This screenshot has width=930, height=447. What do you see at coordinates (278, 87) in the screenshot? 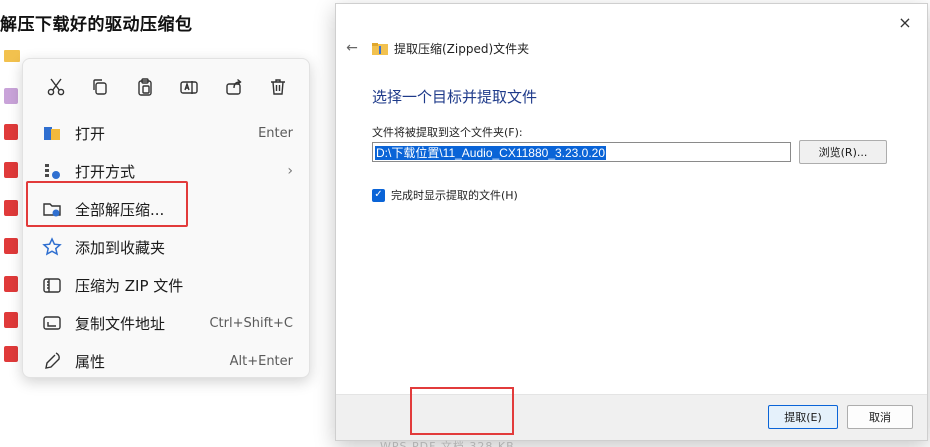
I see `delete-icon` at bounding box center [278, 87].